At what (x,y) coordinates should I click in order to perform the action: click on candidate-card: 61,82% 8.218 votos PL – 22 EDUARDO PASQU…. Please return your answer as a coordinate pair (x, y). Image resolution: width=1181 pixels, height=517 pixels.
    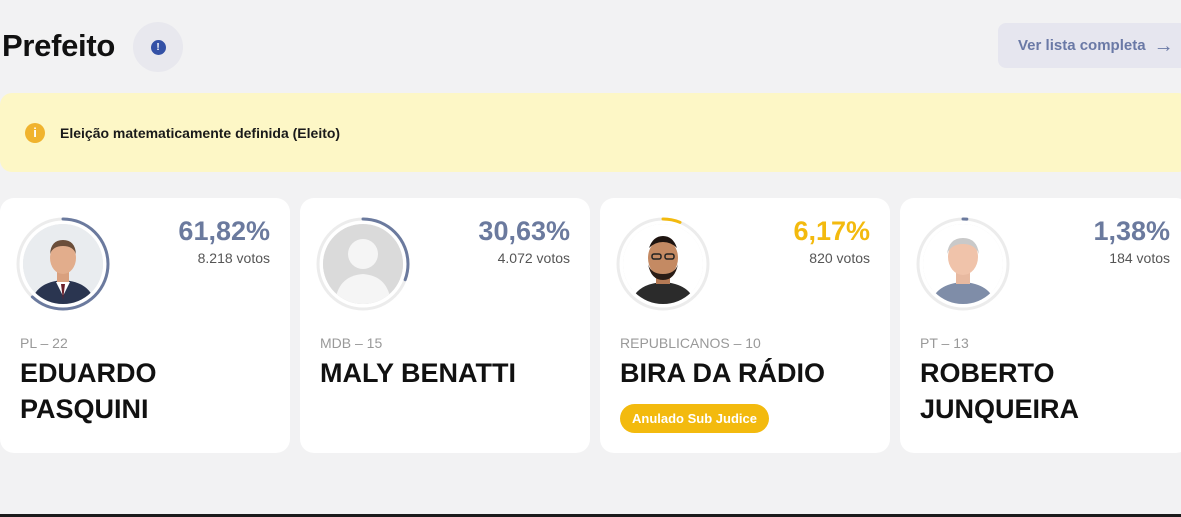
    Looking at the image, I should click on (145, 325).